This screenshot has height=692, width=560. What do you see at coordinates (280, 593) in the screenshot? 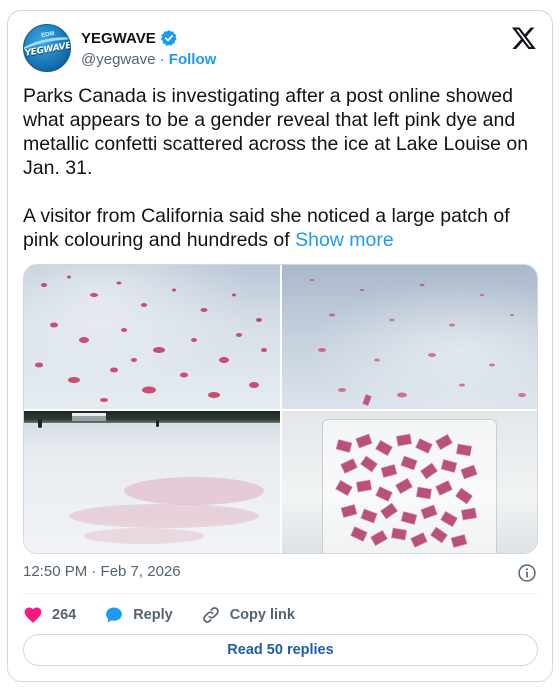
I see `divider` at bounding box center [280, 593].